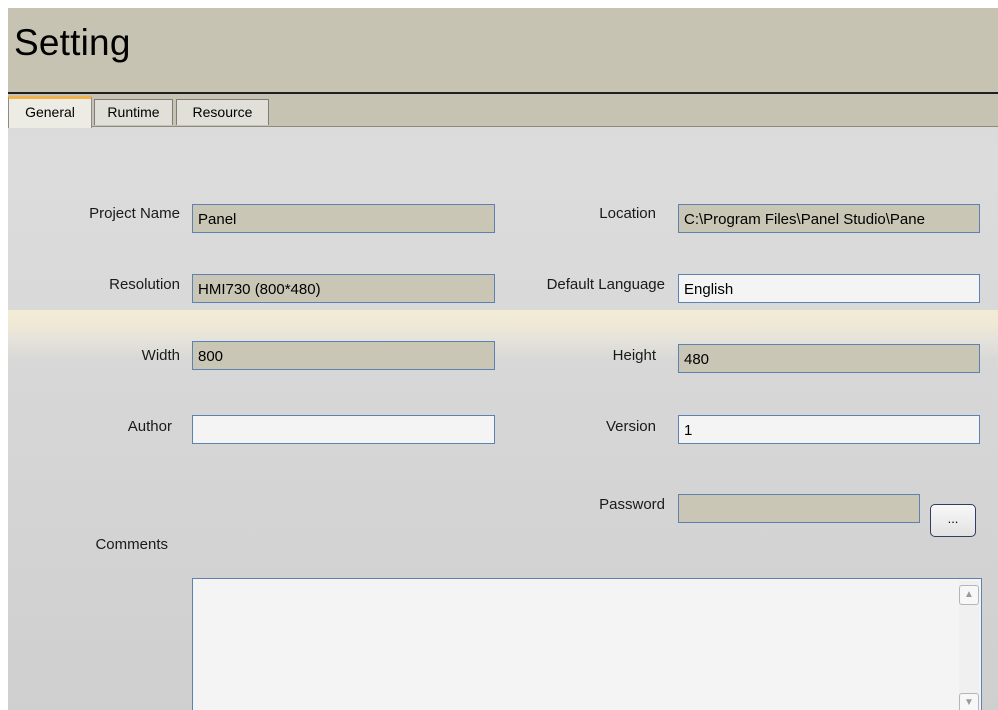 Image resolution: width=998 pixels, height=710 pixels. What do you see at coordinates (829, 218) in the screenshot?
I see `location-field: C:\Program Files\Panel Studio\Pane` at bounding box center [829, 218].